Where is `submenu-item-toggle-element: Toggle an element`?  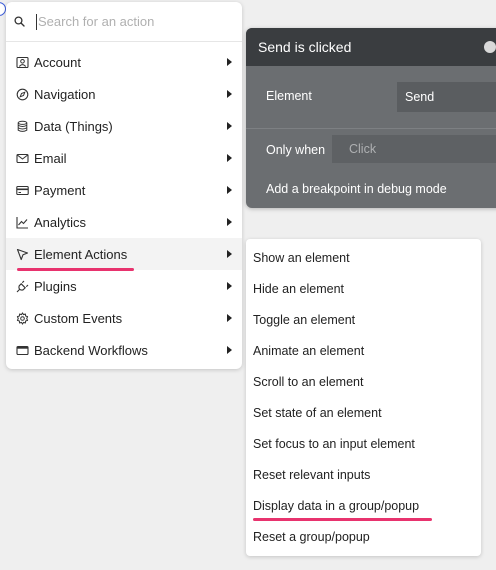
submenu-item-toggle-element: Toggle an element is located at coordinates (363, 319).